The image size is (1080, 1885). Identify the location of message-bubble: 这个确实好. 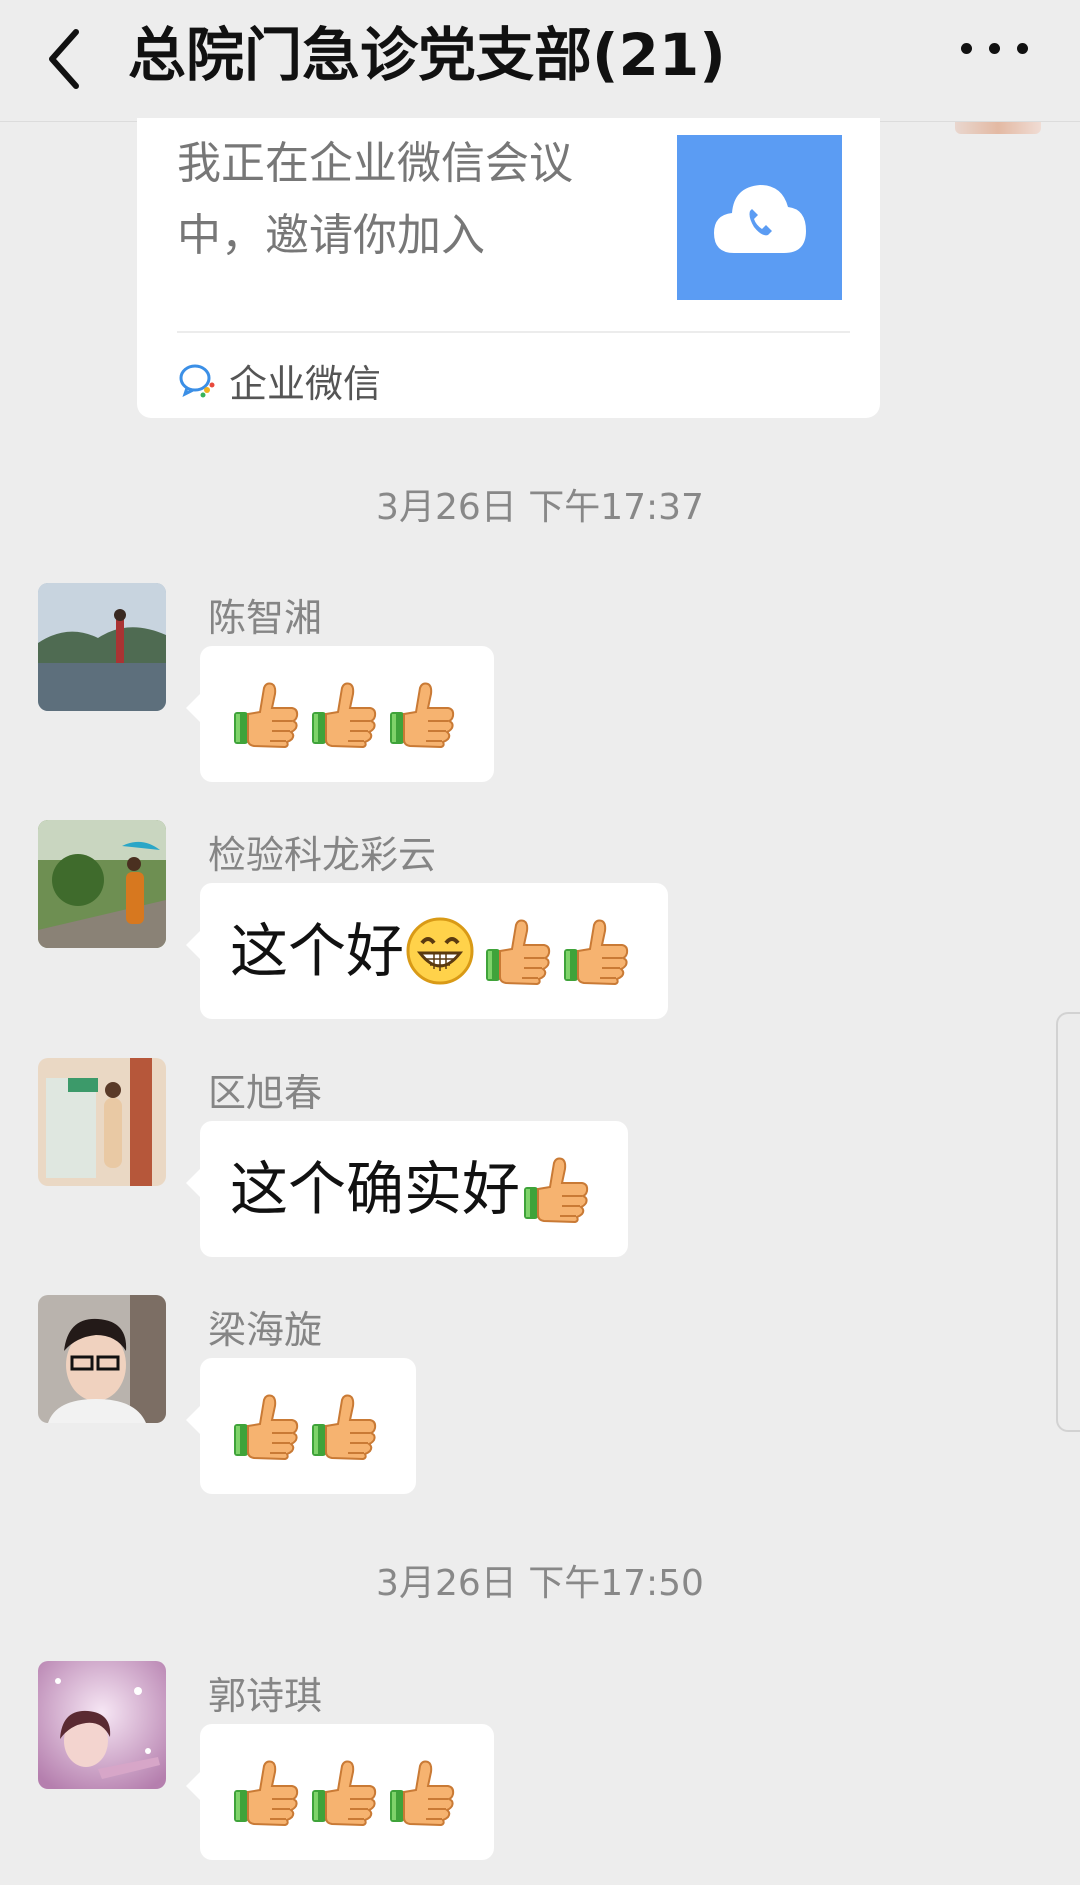
(407, 1189).